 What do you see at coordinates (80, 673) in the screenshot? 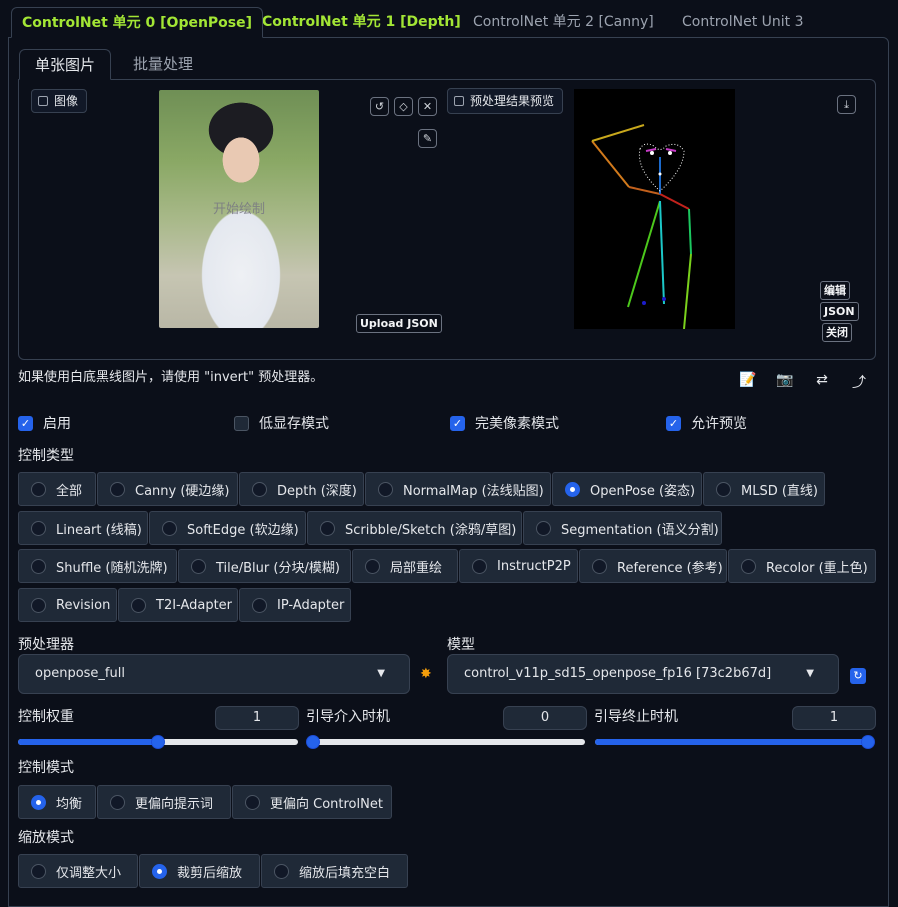
I see `preprocessor-value: openpose_full` at bounding box center [80, 673].